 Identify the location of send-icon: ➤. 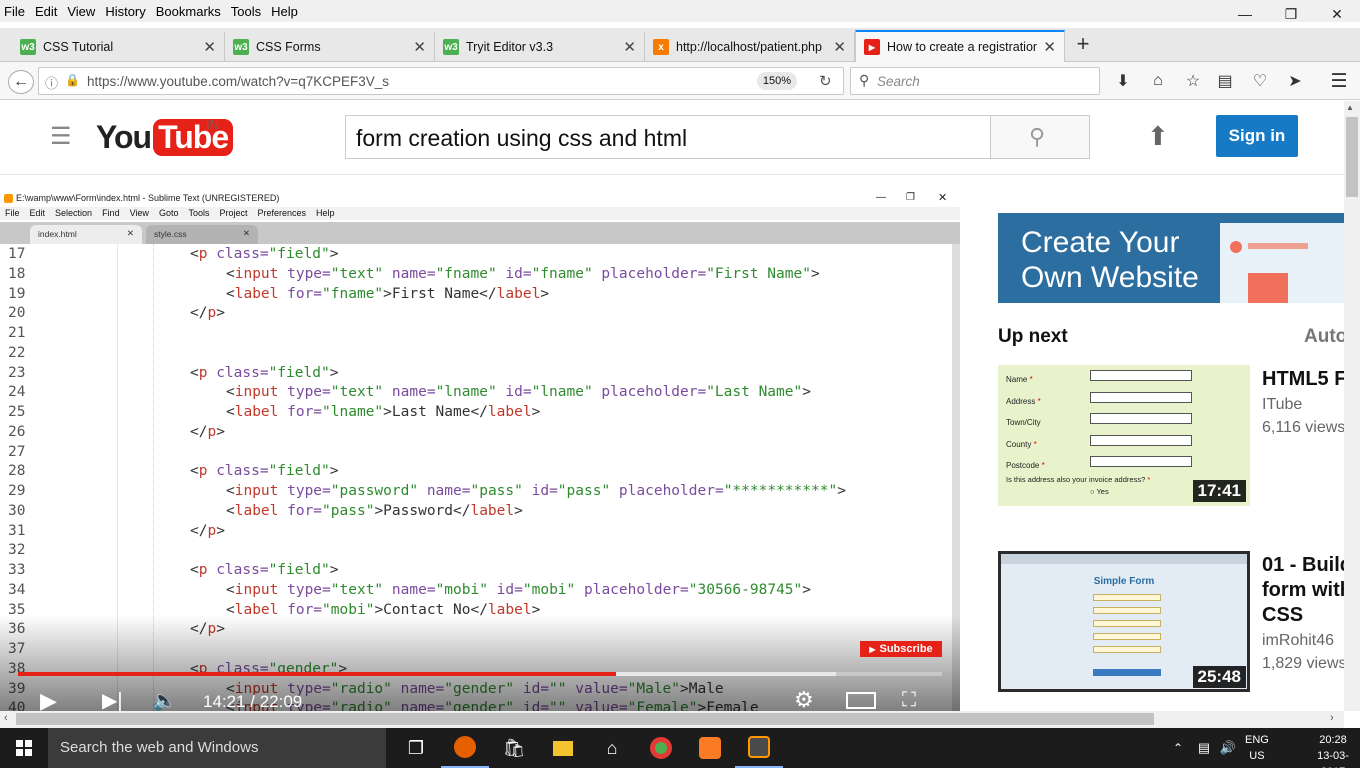
(1295, 81).